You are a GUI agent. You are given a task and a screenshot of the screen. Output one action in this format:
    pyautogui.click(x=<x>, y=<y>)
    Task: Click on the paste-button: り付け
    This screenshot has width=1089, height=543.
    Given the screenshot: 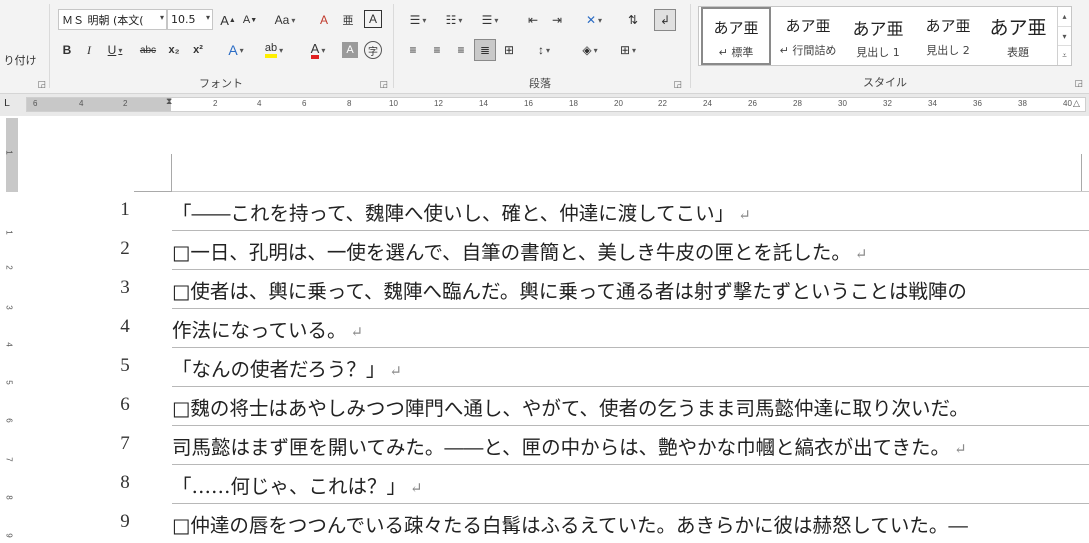 What is the action you would take?
    pyautogui.click(x=20, y=60)
    